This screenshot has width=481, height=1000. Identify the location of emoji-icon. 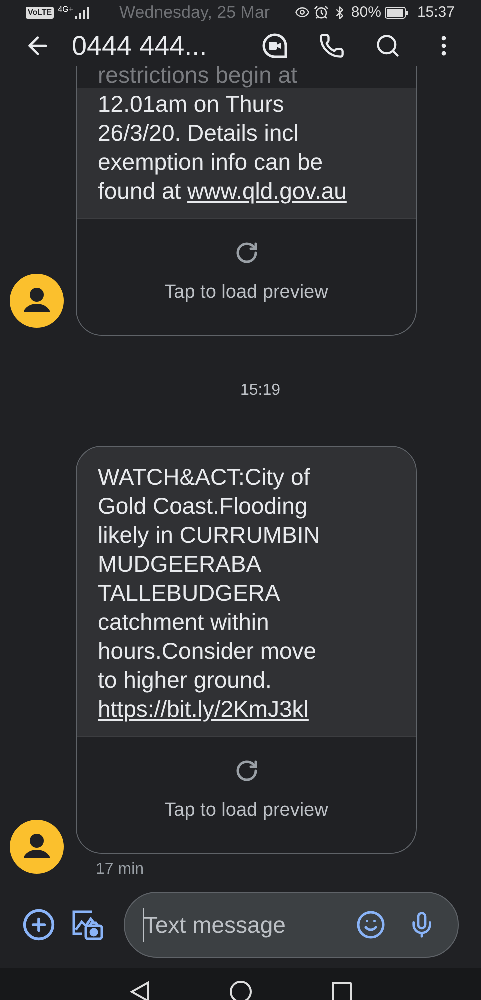
(371, 925).